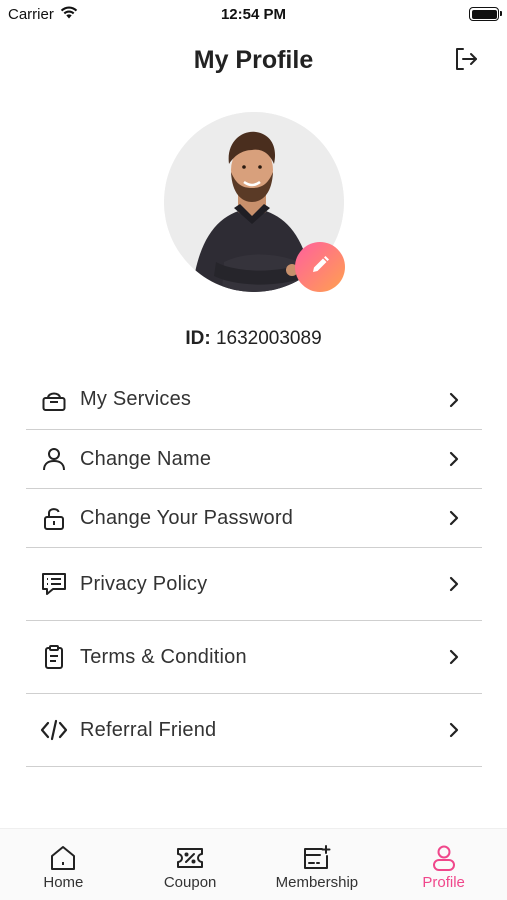 The width and height of the screenshot is (507, 900). I want to click on profile-icon, so click(444, 858).